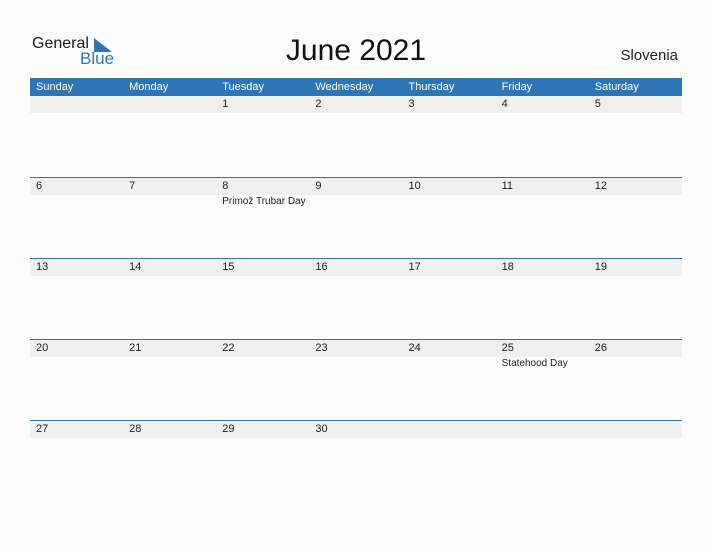 The width and height of the screenshot is (712, 550). I want to click on week-row: 1 2 3 4 5, so click(356, 104).